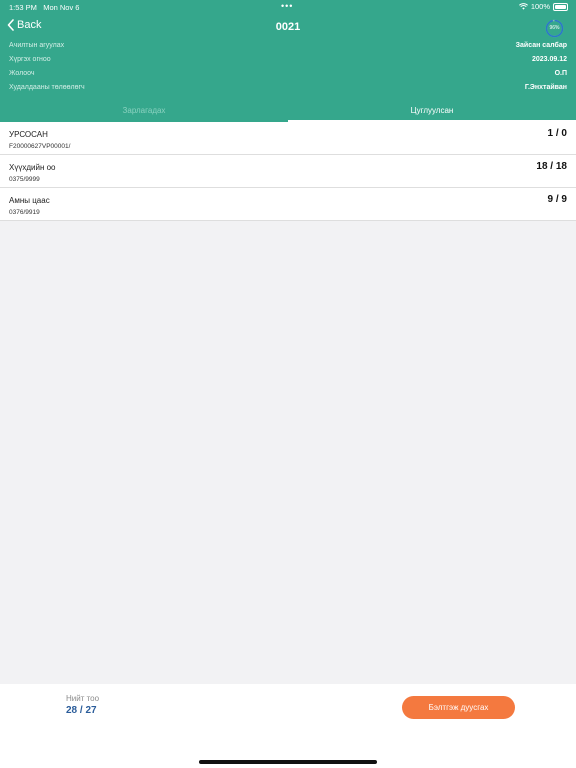  I want to click on info-row-driver: Жолооч О.П, so click(288, 76).